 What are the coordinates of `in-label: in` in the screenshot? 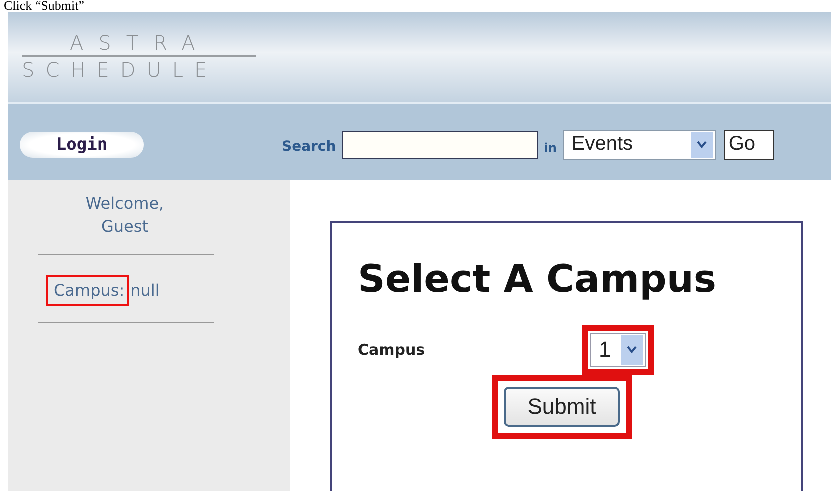 It's located at (550, 147).